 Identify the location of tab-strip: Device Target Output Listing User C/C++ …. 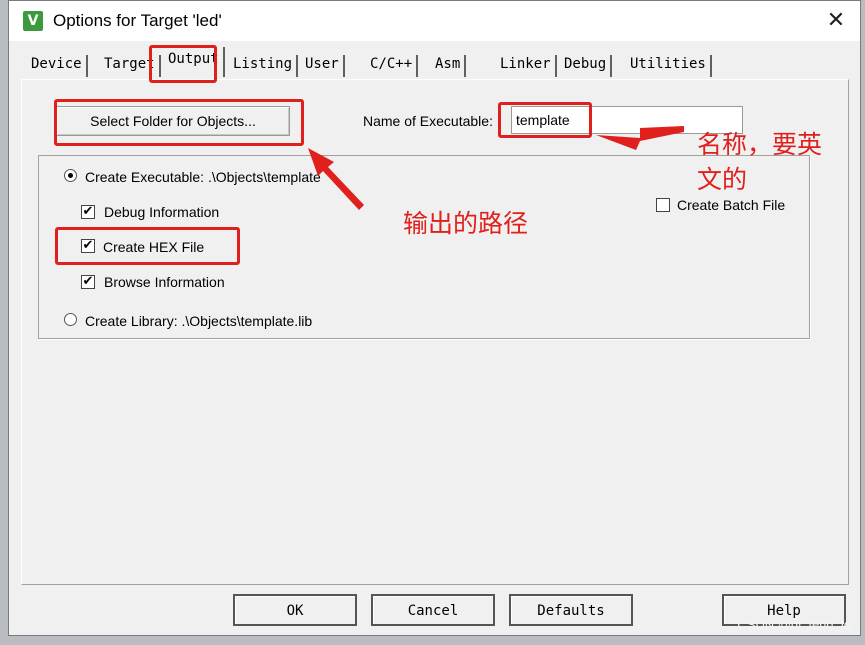
(441, 63).